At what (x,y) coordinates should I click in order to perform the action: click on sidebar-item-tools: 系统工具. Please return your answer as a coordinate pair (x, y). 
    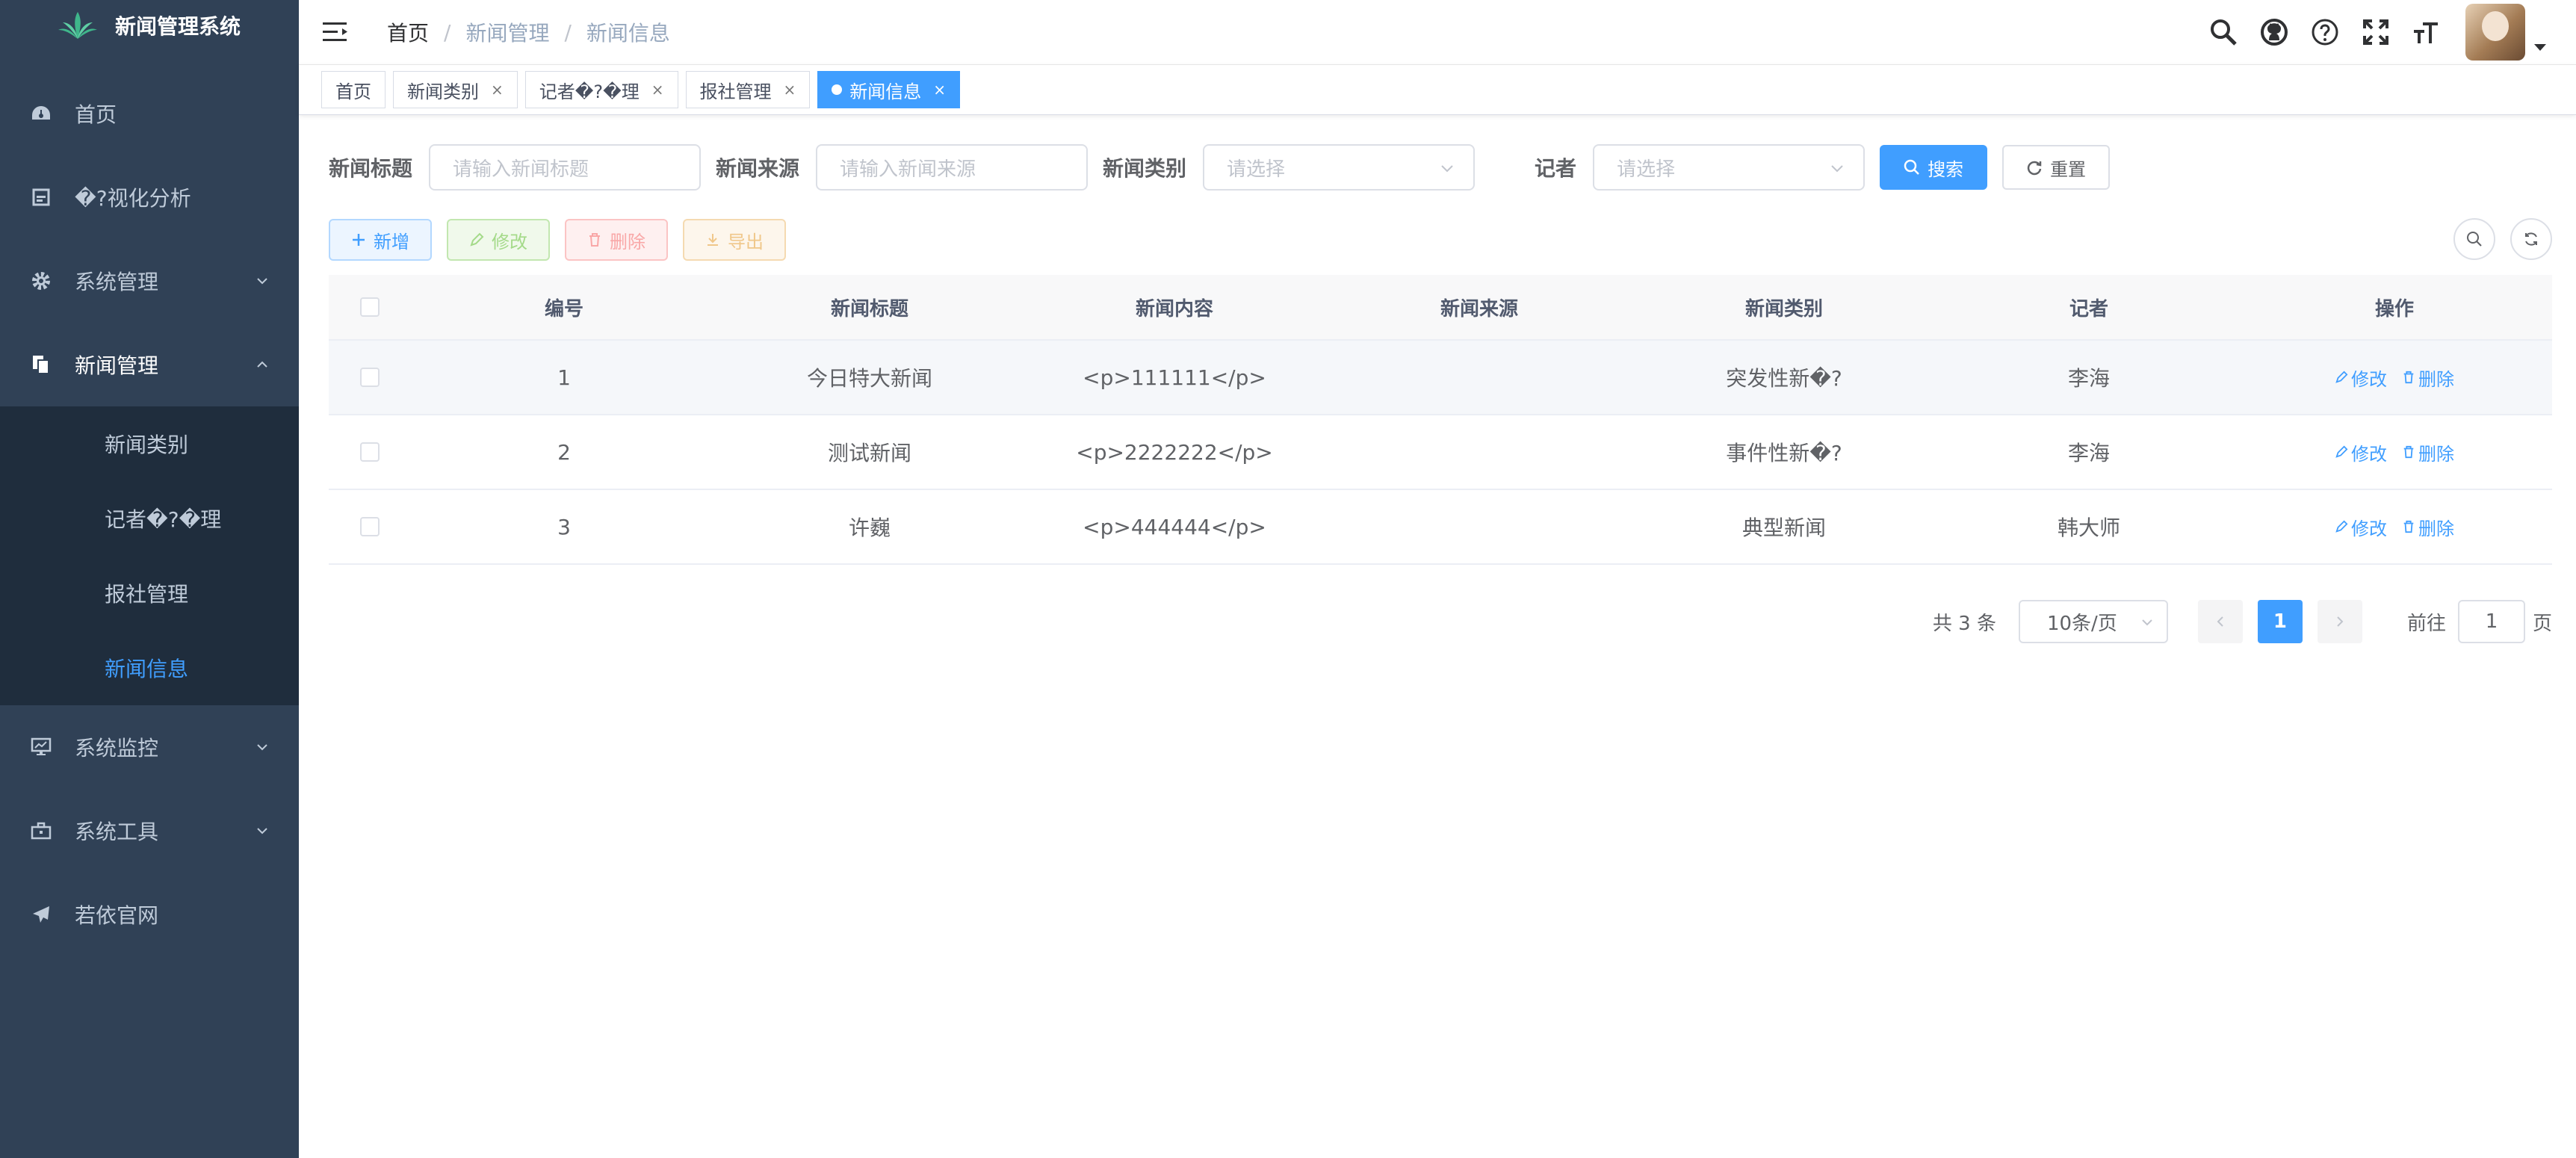
    Looking at the image, I should click on (149, 831).